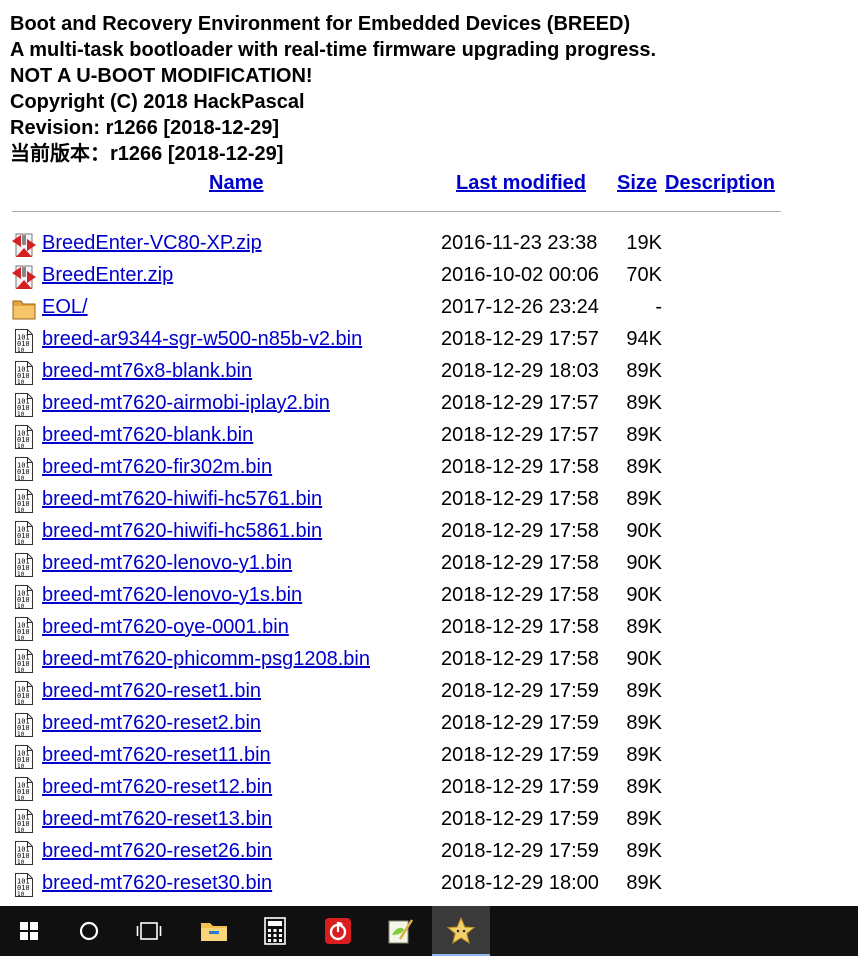  I want to click on taskbar-app-calculator, so click(275, 931).